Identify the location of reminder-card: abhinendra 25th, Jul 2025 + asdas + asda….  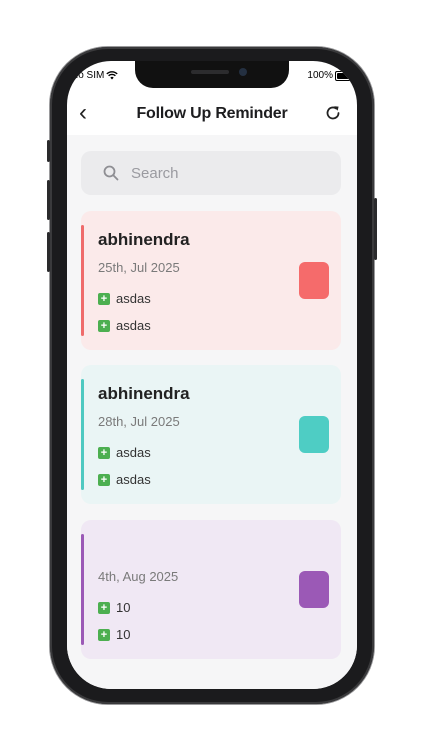
(211, 280).